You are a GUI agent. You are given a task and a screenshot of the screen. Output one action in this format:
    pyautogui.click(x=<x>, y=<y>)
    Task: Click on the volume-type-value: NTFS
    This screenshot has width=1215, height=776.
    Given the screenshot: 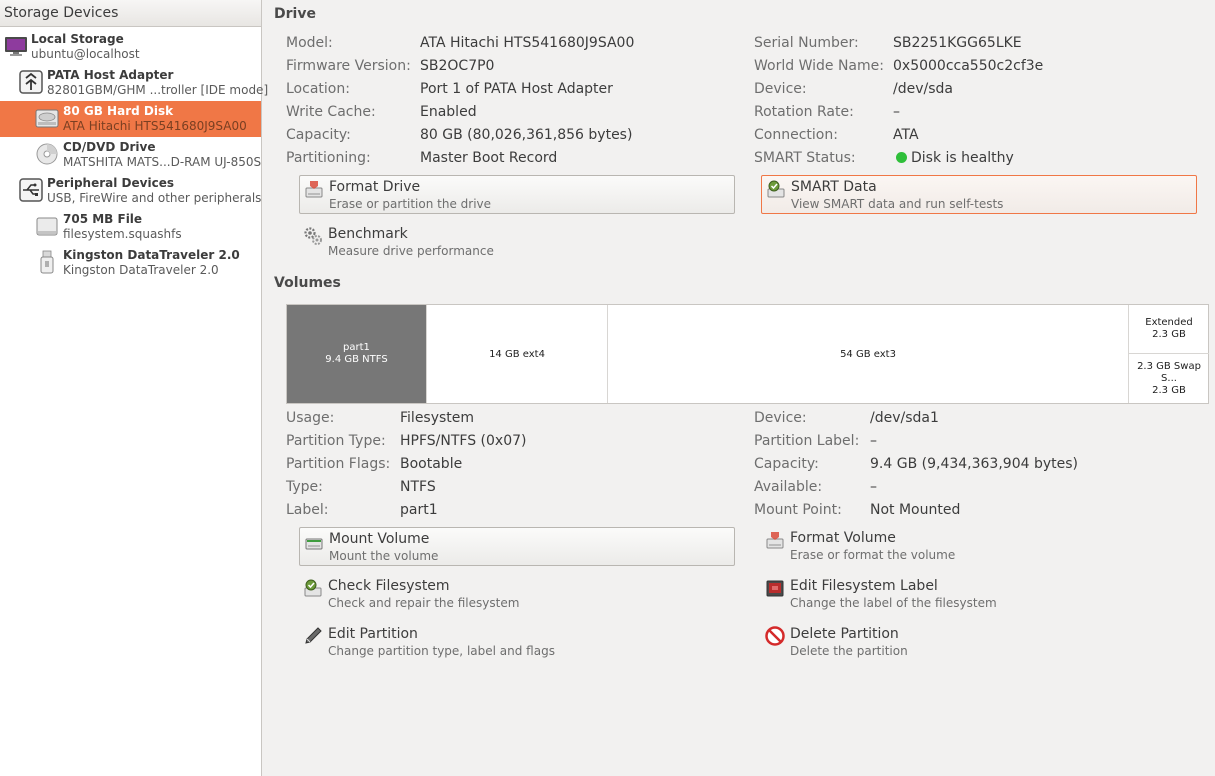 What is the action you would take?
    pyautogui.click(x=418, y=487)
    